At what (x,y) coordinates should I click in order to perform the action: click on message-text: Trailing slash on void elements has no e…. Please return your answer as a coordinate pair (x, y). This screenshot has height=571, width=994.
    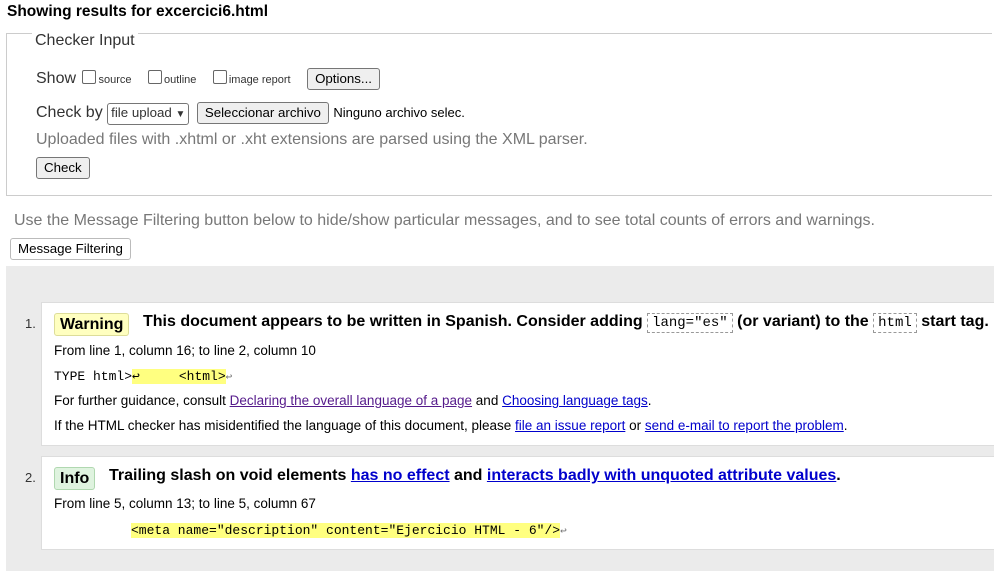
    Looking at the image, I should click on (475, 475).